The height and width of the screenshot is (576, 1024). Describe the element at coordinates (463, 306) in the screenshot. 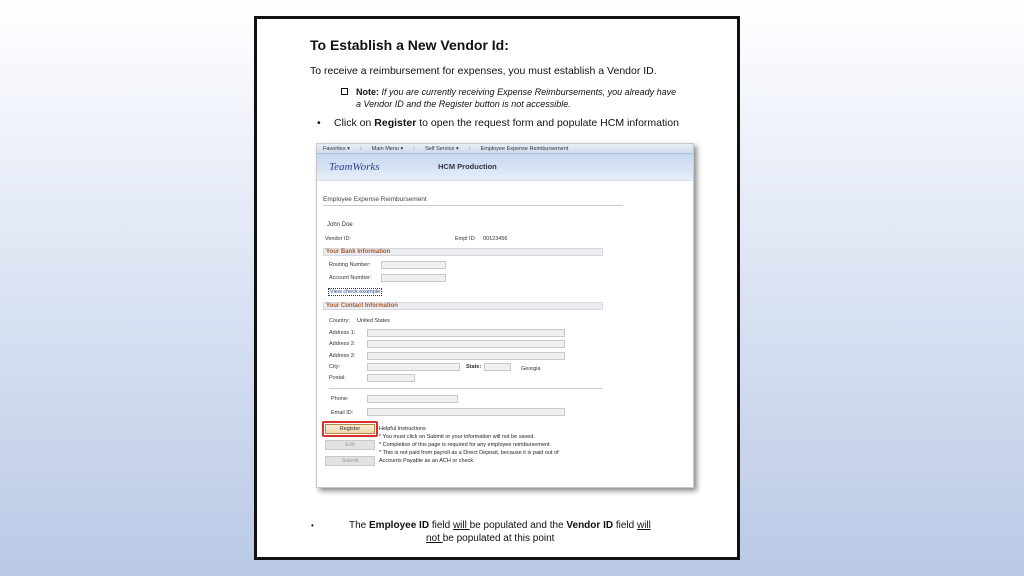

I see `contact-info-section: Your Contact Information` at that location.